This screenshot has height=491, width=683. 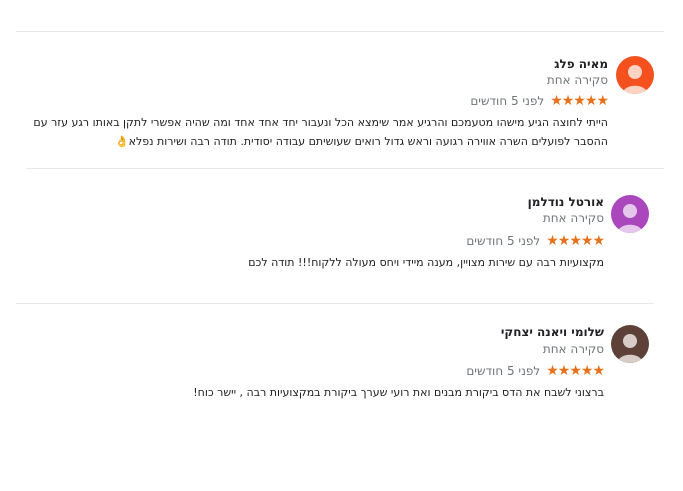 I want to click on star-rating-icon: ★★★★★, so click(x=575, y=371).